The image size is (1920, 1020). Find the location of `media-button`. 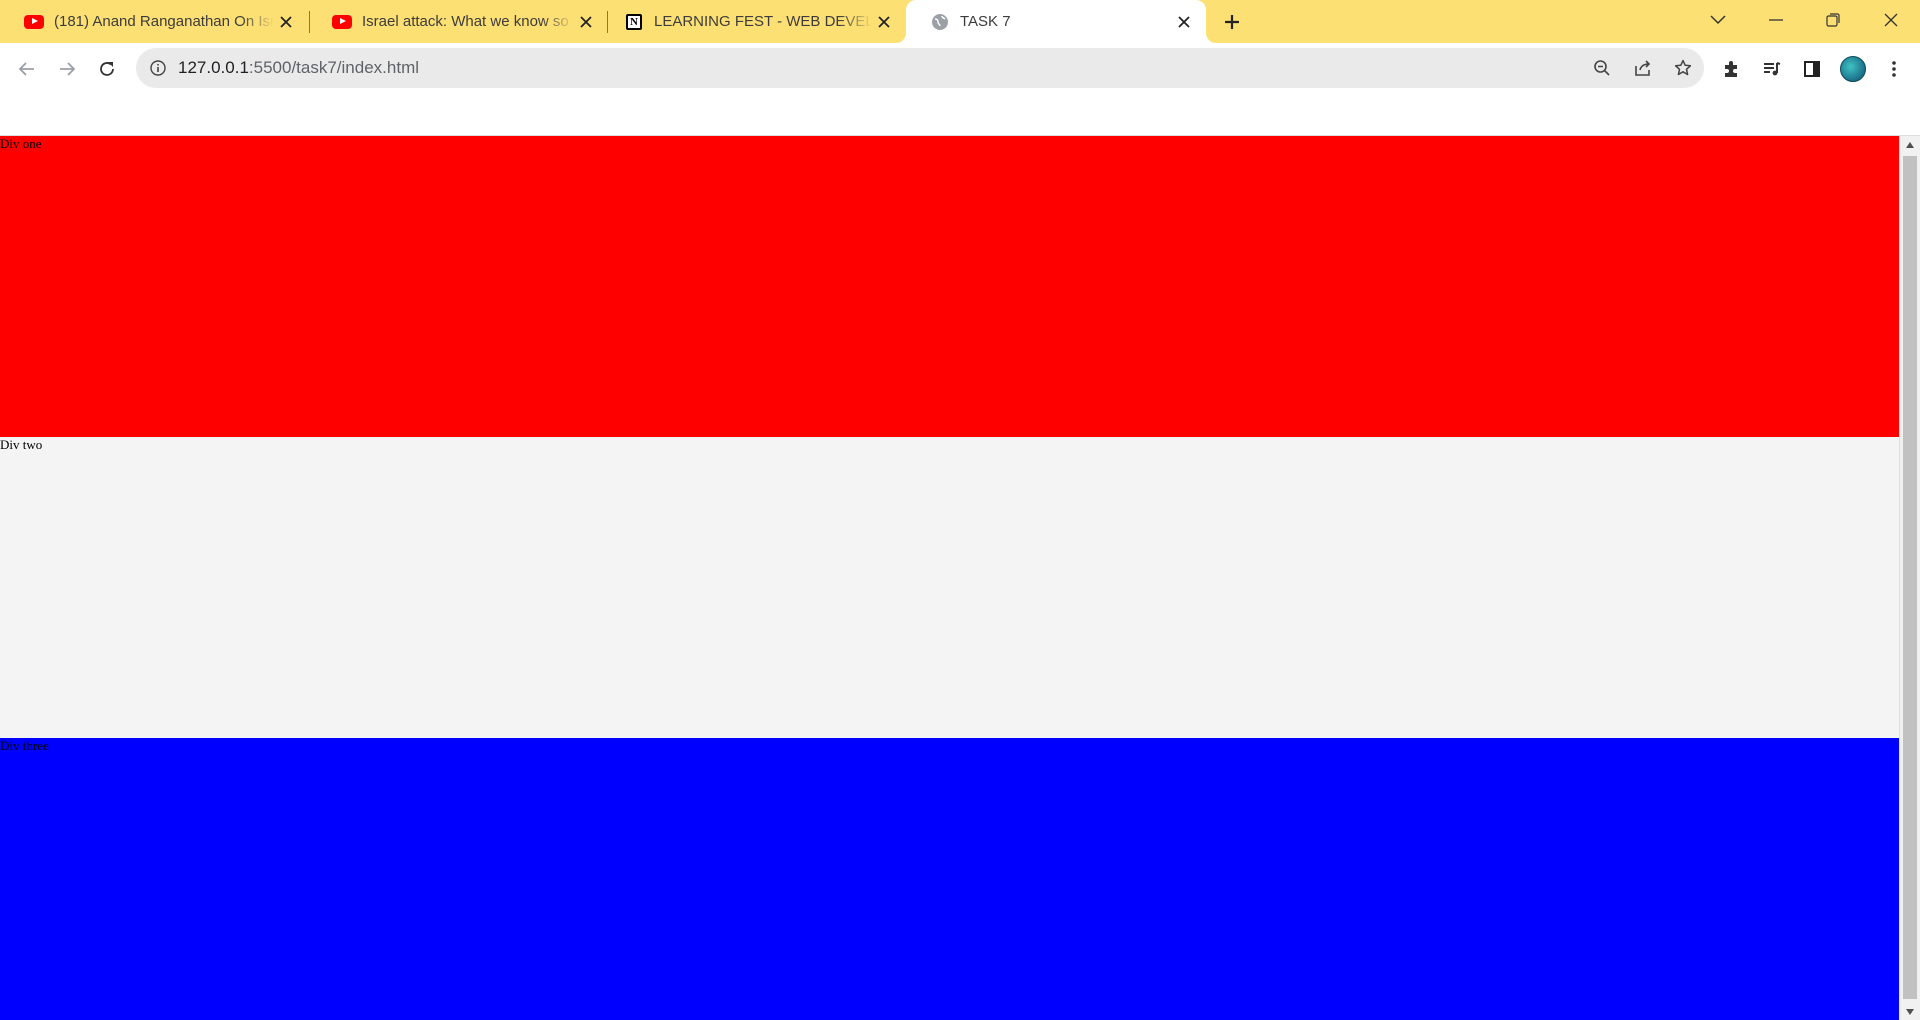

media-button is located at coordinates (1772, 69).